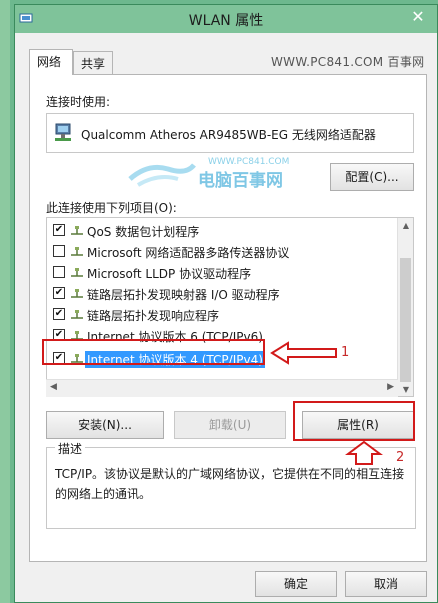 This screenshot has width=438, height=603. I want to click on item-label: 链路层拓扑发现映射器 I/O 驱动程序, so click(183, 295).